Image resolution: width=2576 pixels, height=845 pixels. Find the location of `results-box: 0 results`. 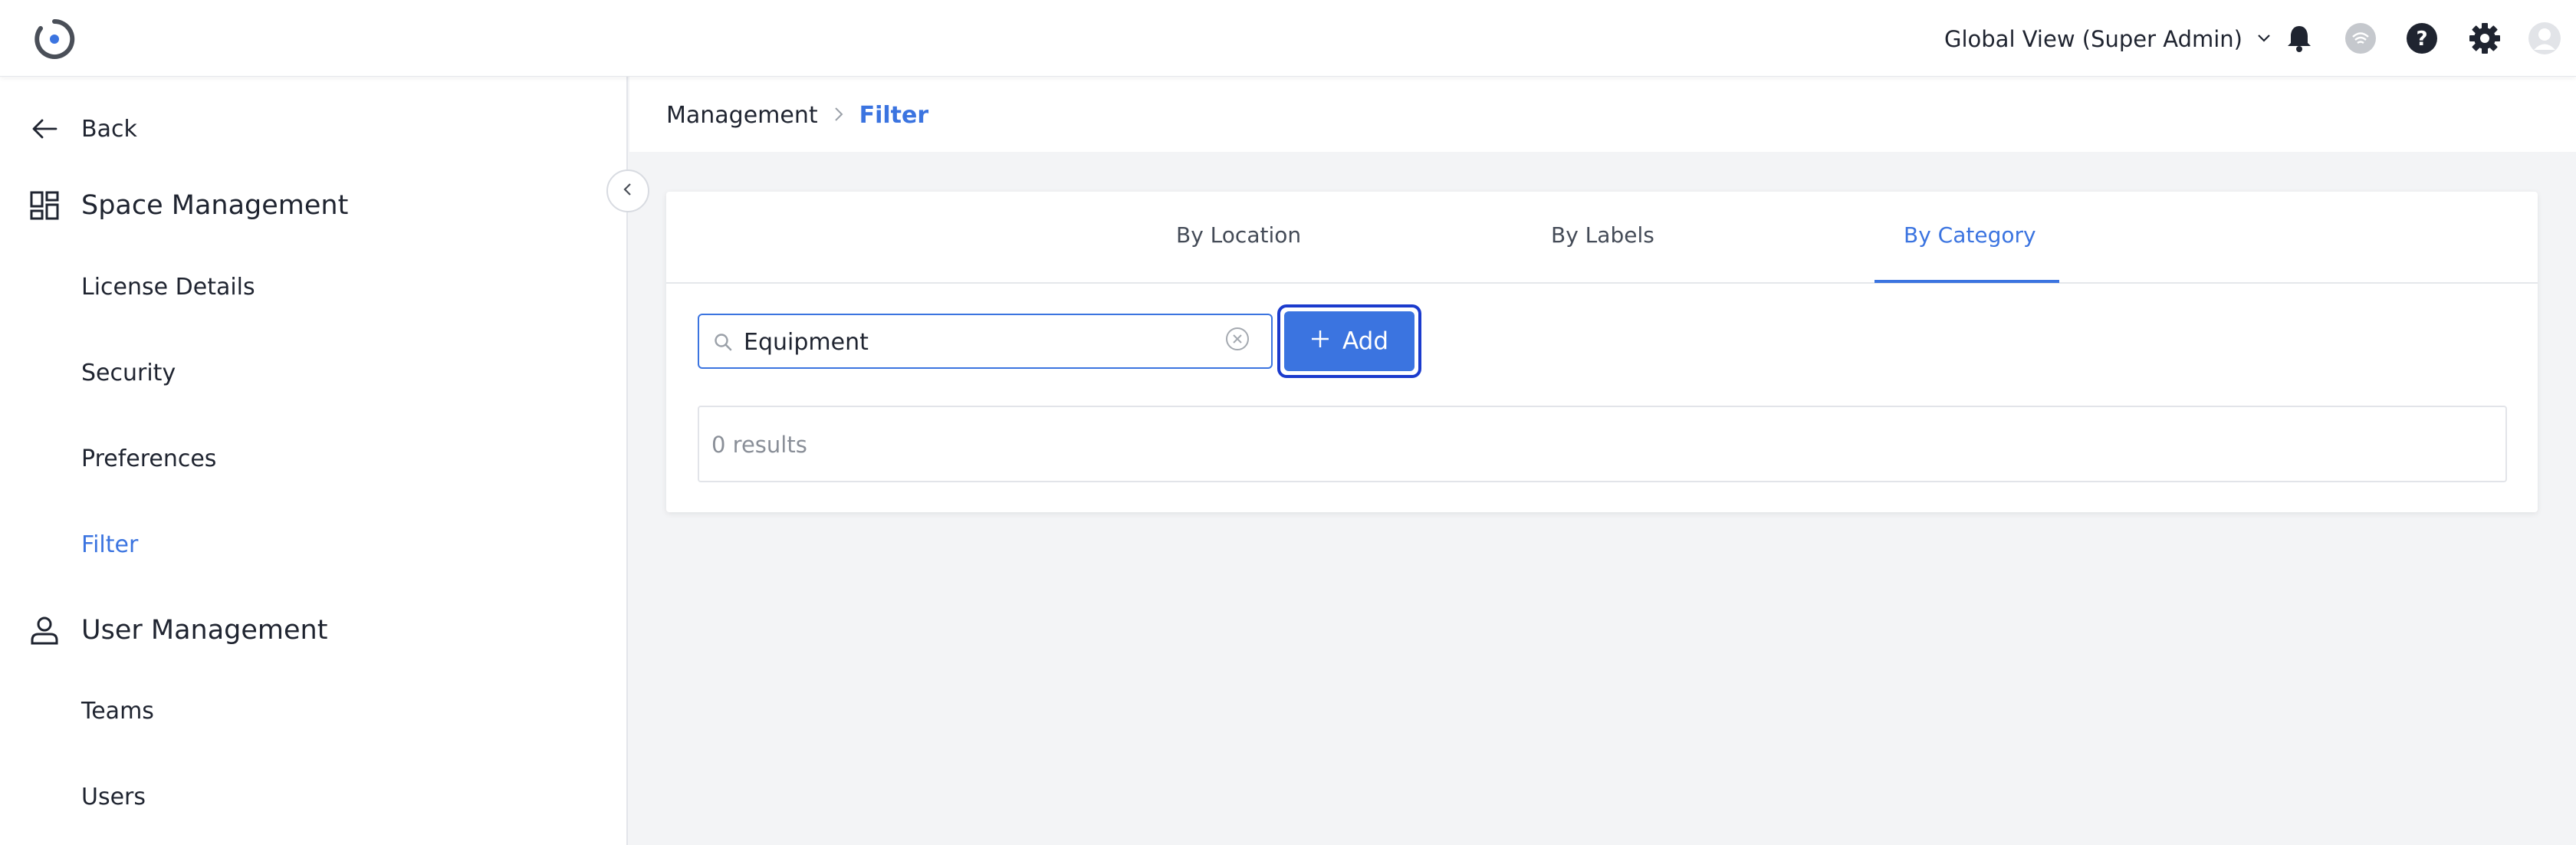

results-box: 0 results is located at coordinates (1603, 444).